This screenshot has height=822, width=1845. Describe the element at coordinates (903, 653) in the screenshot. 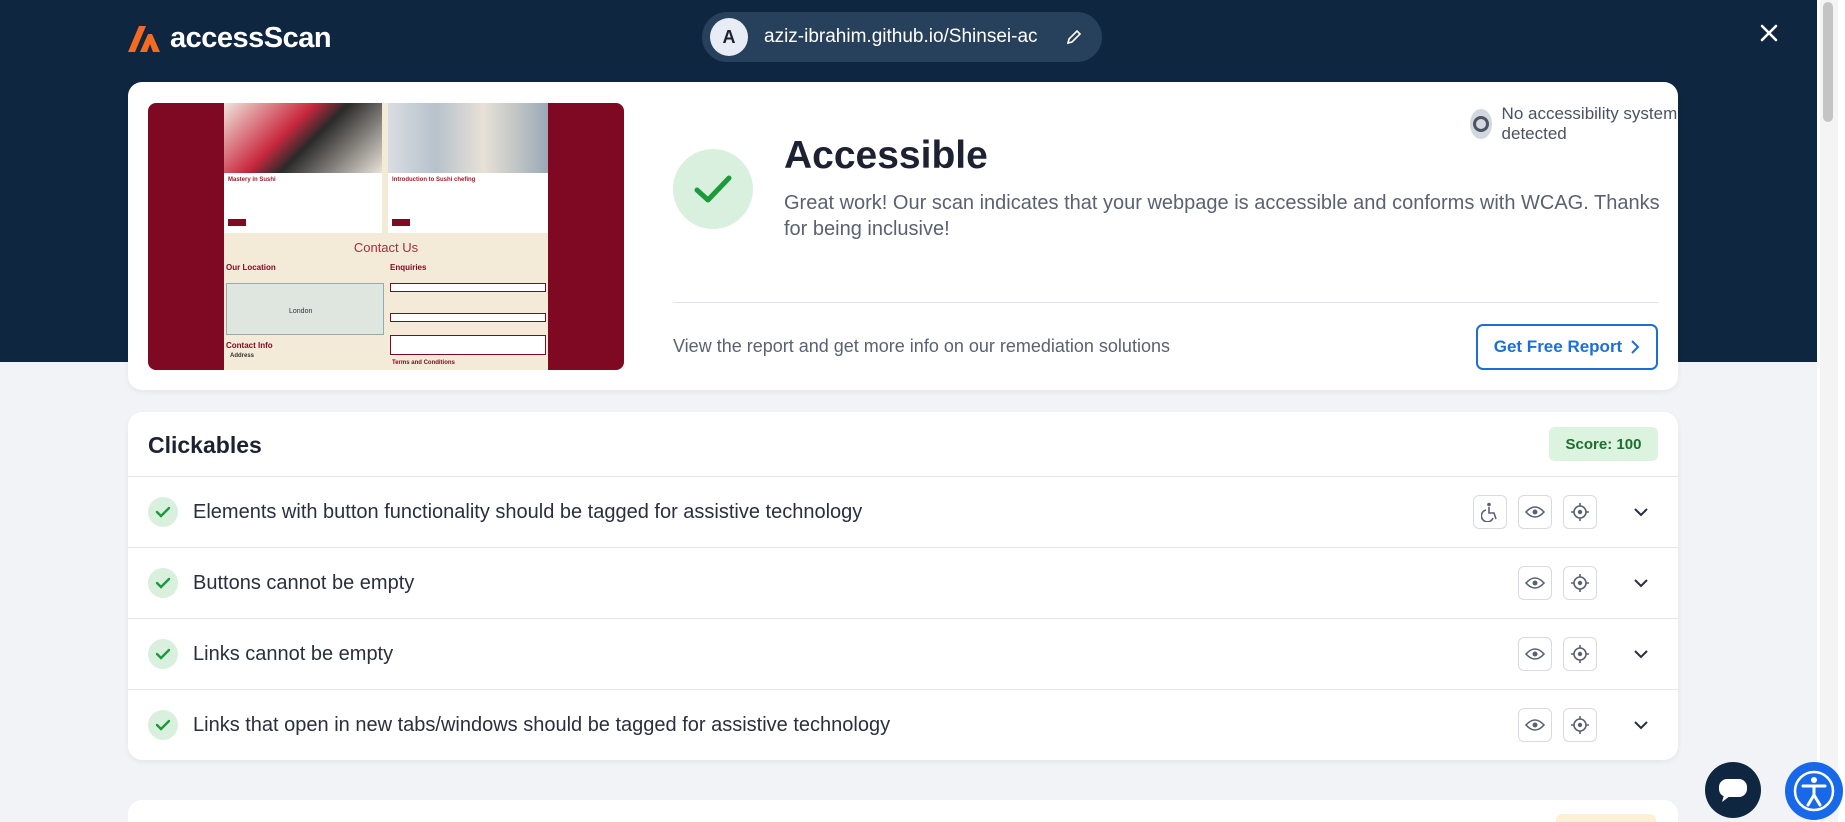

I see `rule-row: Links cannot be empty` at that location.